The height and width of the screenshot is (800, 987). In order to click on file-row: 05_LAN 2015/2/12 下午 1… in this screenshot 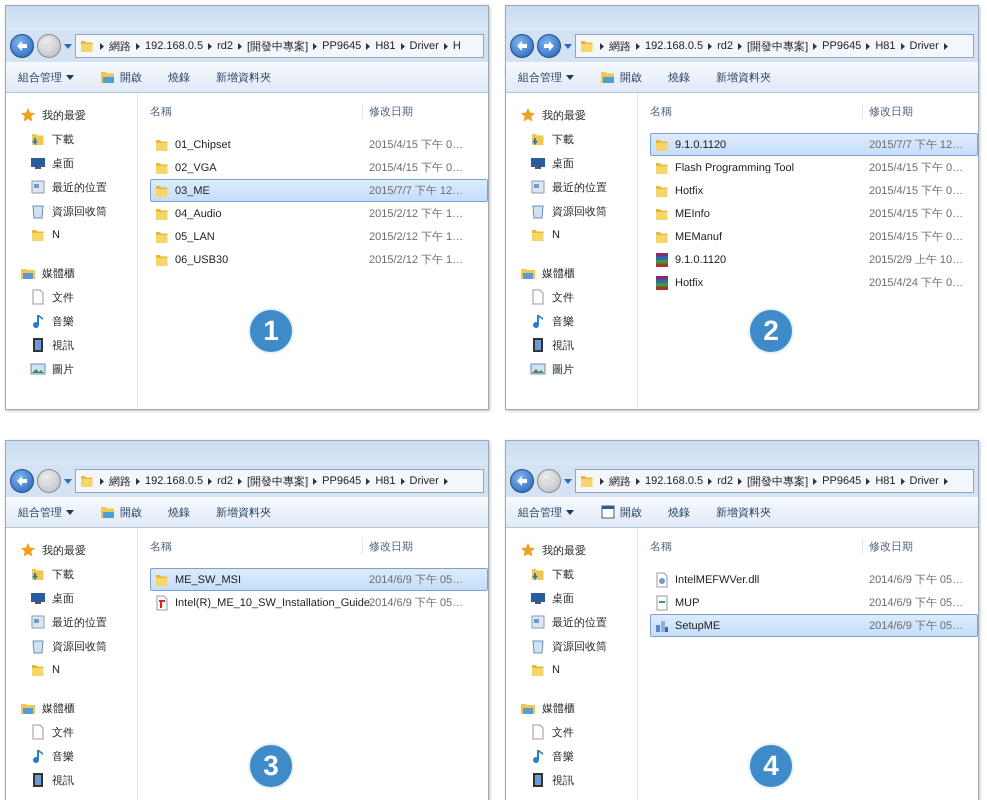, I will do `click(319, 236)`.